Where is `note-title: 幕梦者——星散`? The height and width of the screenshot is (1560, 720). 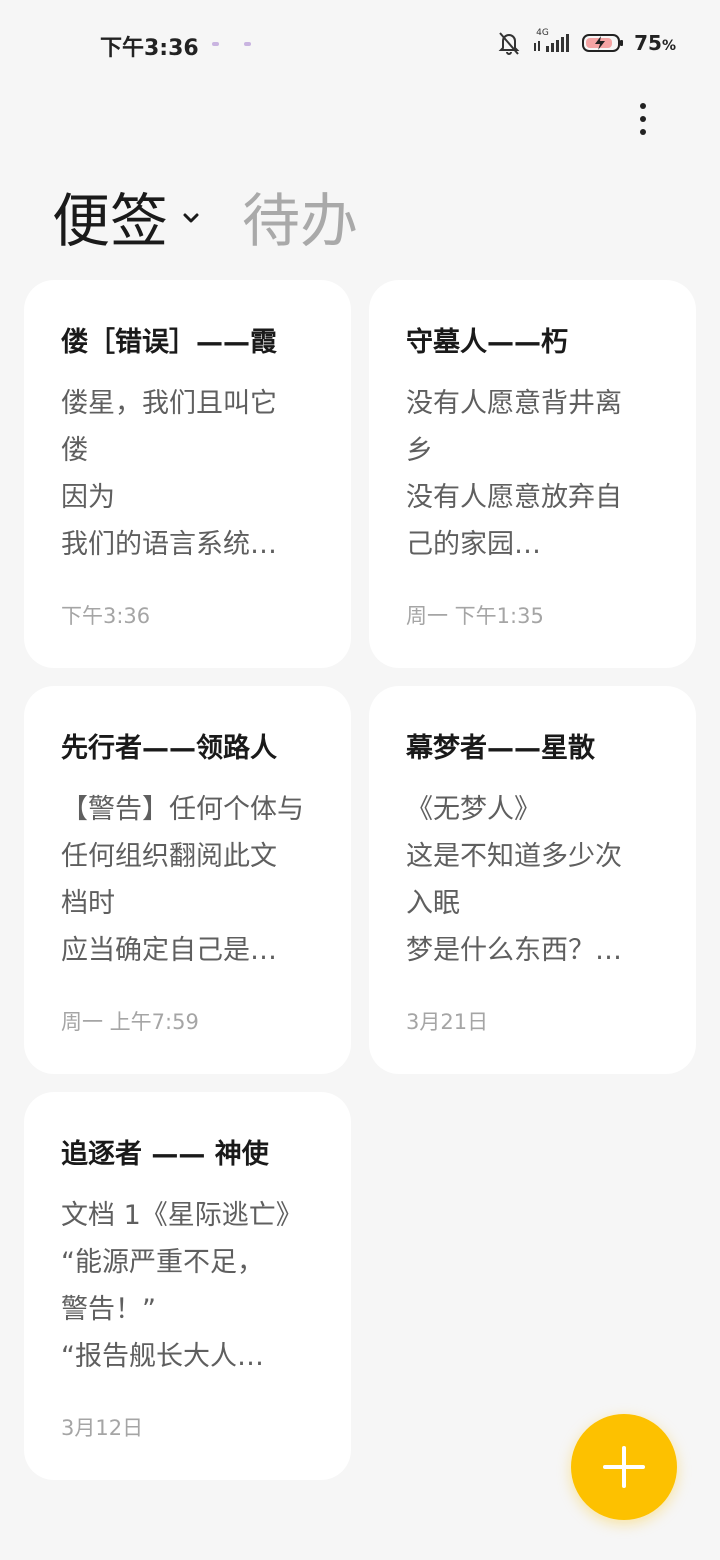 note-title: 幕梦者——星散 is located at coordinates (500, 748).